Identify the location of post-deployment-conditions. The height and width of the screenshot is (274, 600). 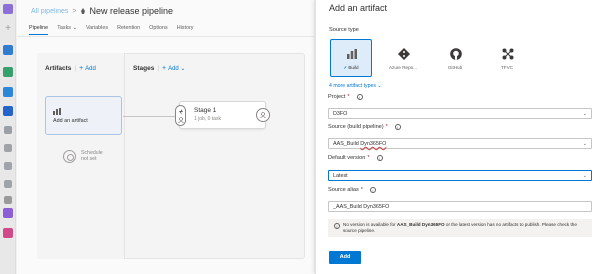
(263, 115).